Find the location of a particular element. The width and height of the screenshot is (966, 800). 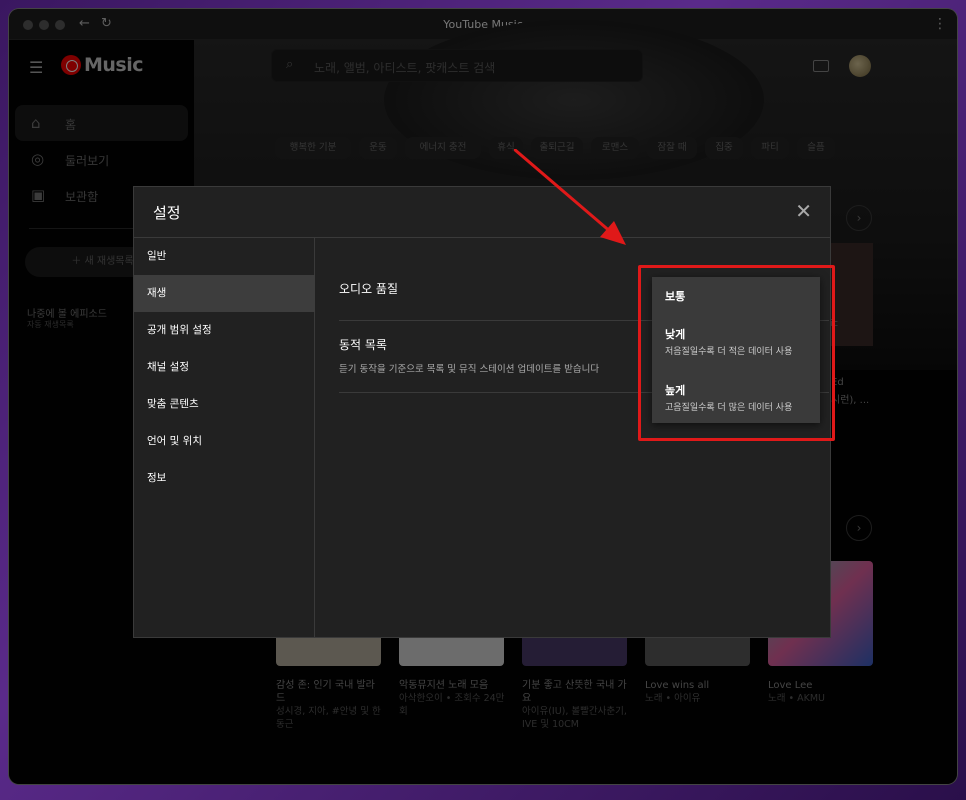

settings-nav: 일반 재생 공개 범위 설정 채널 설정 맞춤 콘텐츠 언어 및 위치 정보 is located at coordinates (224, 438).